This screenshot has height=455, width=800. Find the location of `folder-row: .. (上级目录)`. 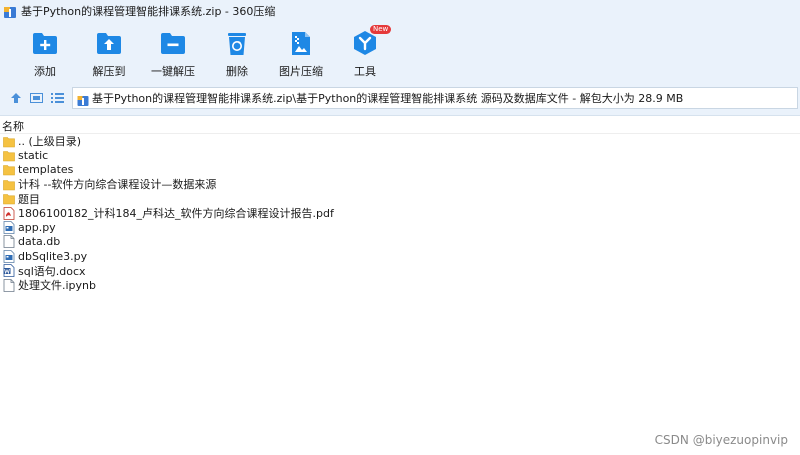

folder-row: .. (上级目录) is located at coordinates (400, 141).